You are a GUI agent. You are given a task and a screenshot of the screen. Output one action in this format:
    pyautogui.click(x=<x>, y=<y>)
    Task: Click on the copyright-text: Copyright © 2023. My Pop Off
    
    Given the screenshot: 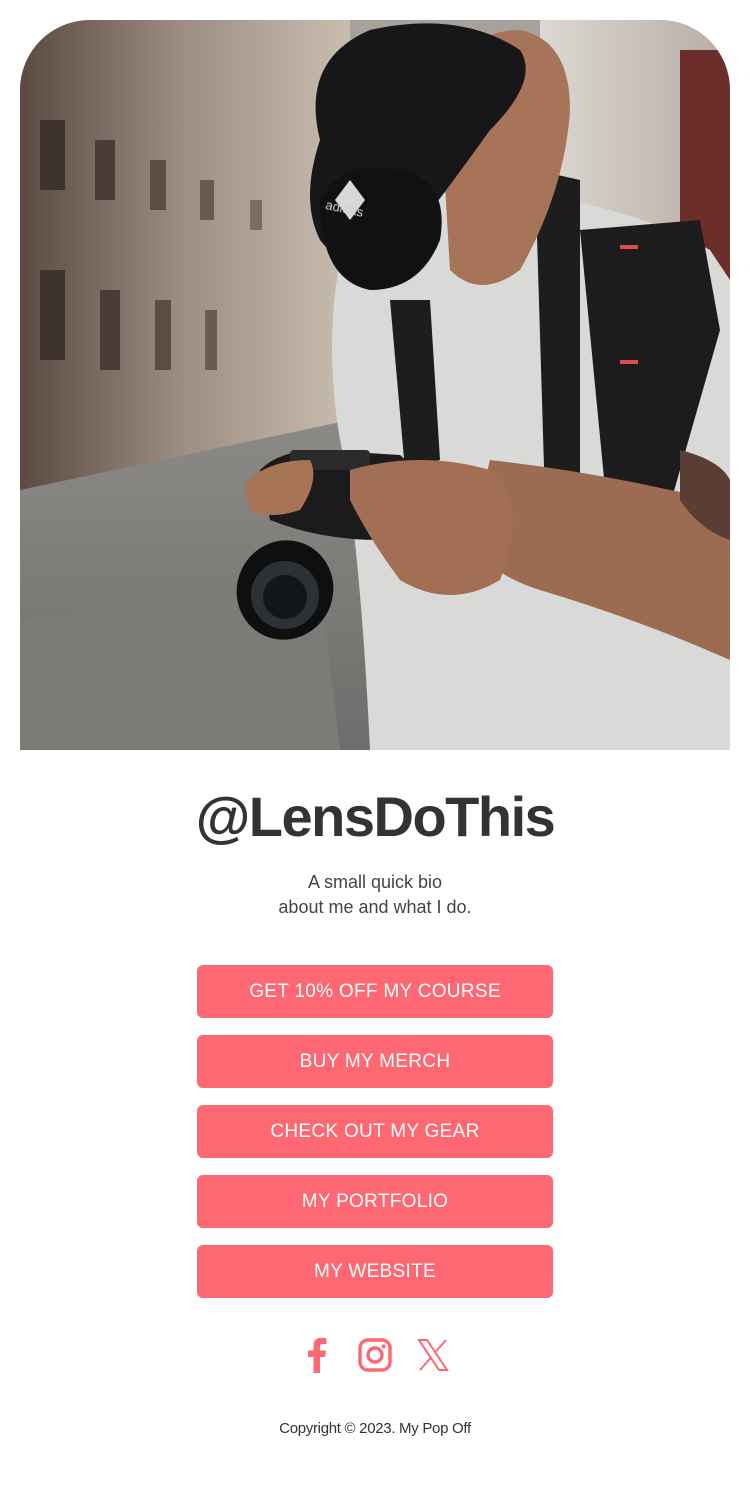 What is the action you would take?
    pyautogui.click(x=375, y=1428)
    